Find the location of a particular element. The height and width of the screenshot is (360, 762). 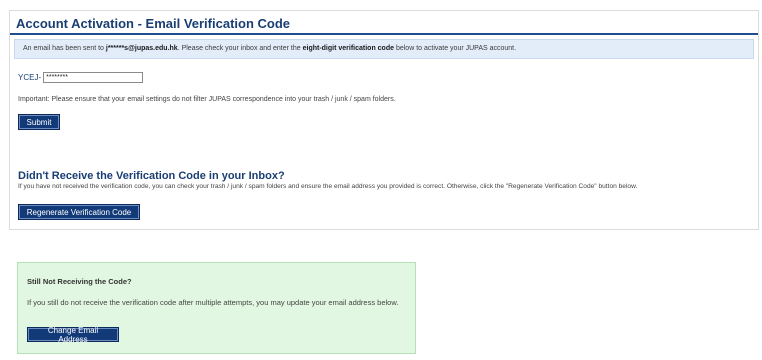

change-email-button: Change Email Address is located at coordinates (73, 335).